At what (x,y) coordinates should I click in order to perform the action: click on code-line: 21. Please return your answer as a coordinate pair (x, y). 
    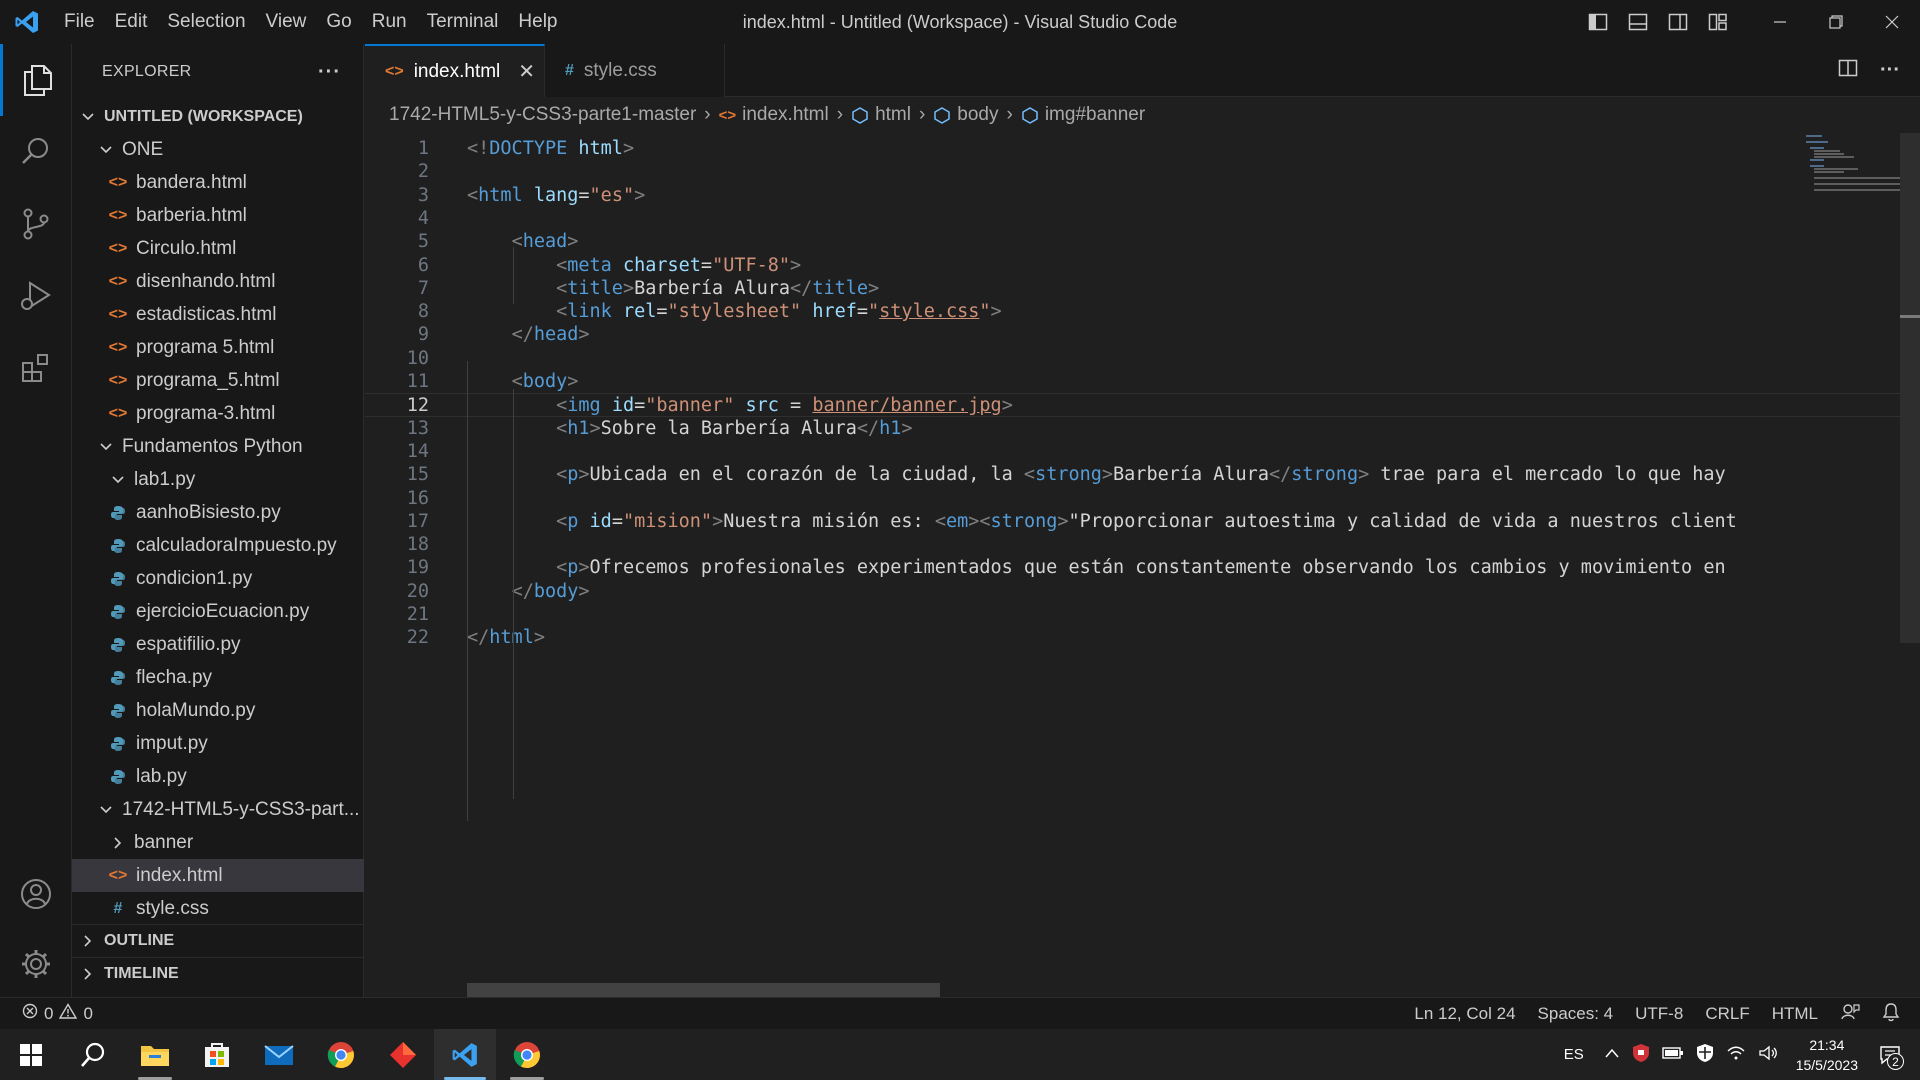
    Looking at the image, I should click on (1132, 614).